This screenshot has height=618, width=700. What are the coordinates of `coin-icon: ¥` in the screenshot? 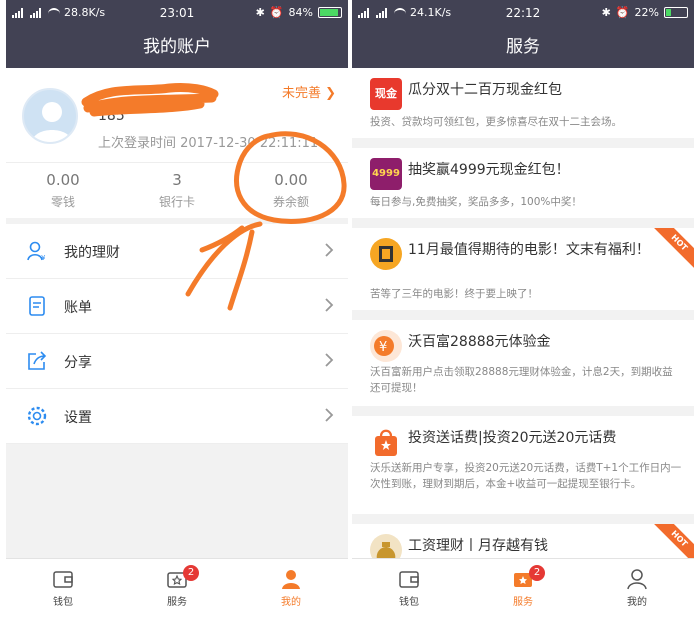 It's located at (386, 346).